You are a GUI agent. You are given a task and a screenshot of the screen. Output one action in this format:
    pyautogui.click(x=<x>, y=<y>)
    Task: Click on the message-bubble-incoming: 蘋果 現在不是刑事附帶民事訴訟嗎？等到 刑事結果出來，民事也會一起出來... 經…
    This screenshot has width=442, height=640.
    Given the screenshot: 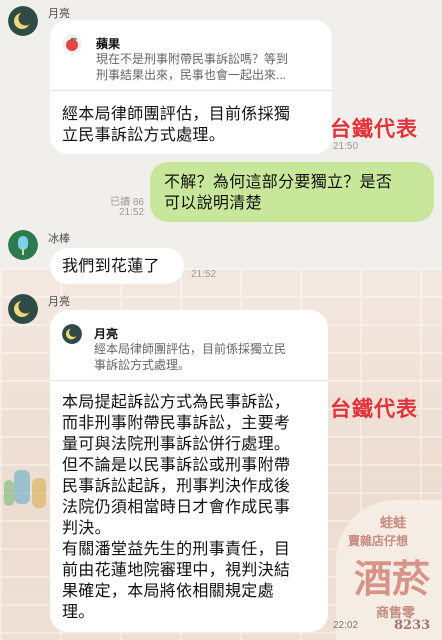 What is the action you would take?
    pyautogui.click(x=191, y=87)
    